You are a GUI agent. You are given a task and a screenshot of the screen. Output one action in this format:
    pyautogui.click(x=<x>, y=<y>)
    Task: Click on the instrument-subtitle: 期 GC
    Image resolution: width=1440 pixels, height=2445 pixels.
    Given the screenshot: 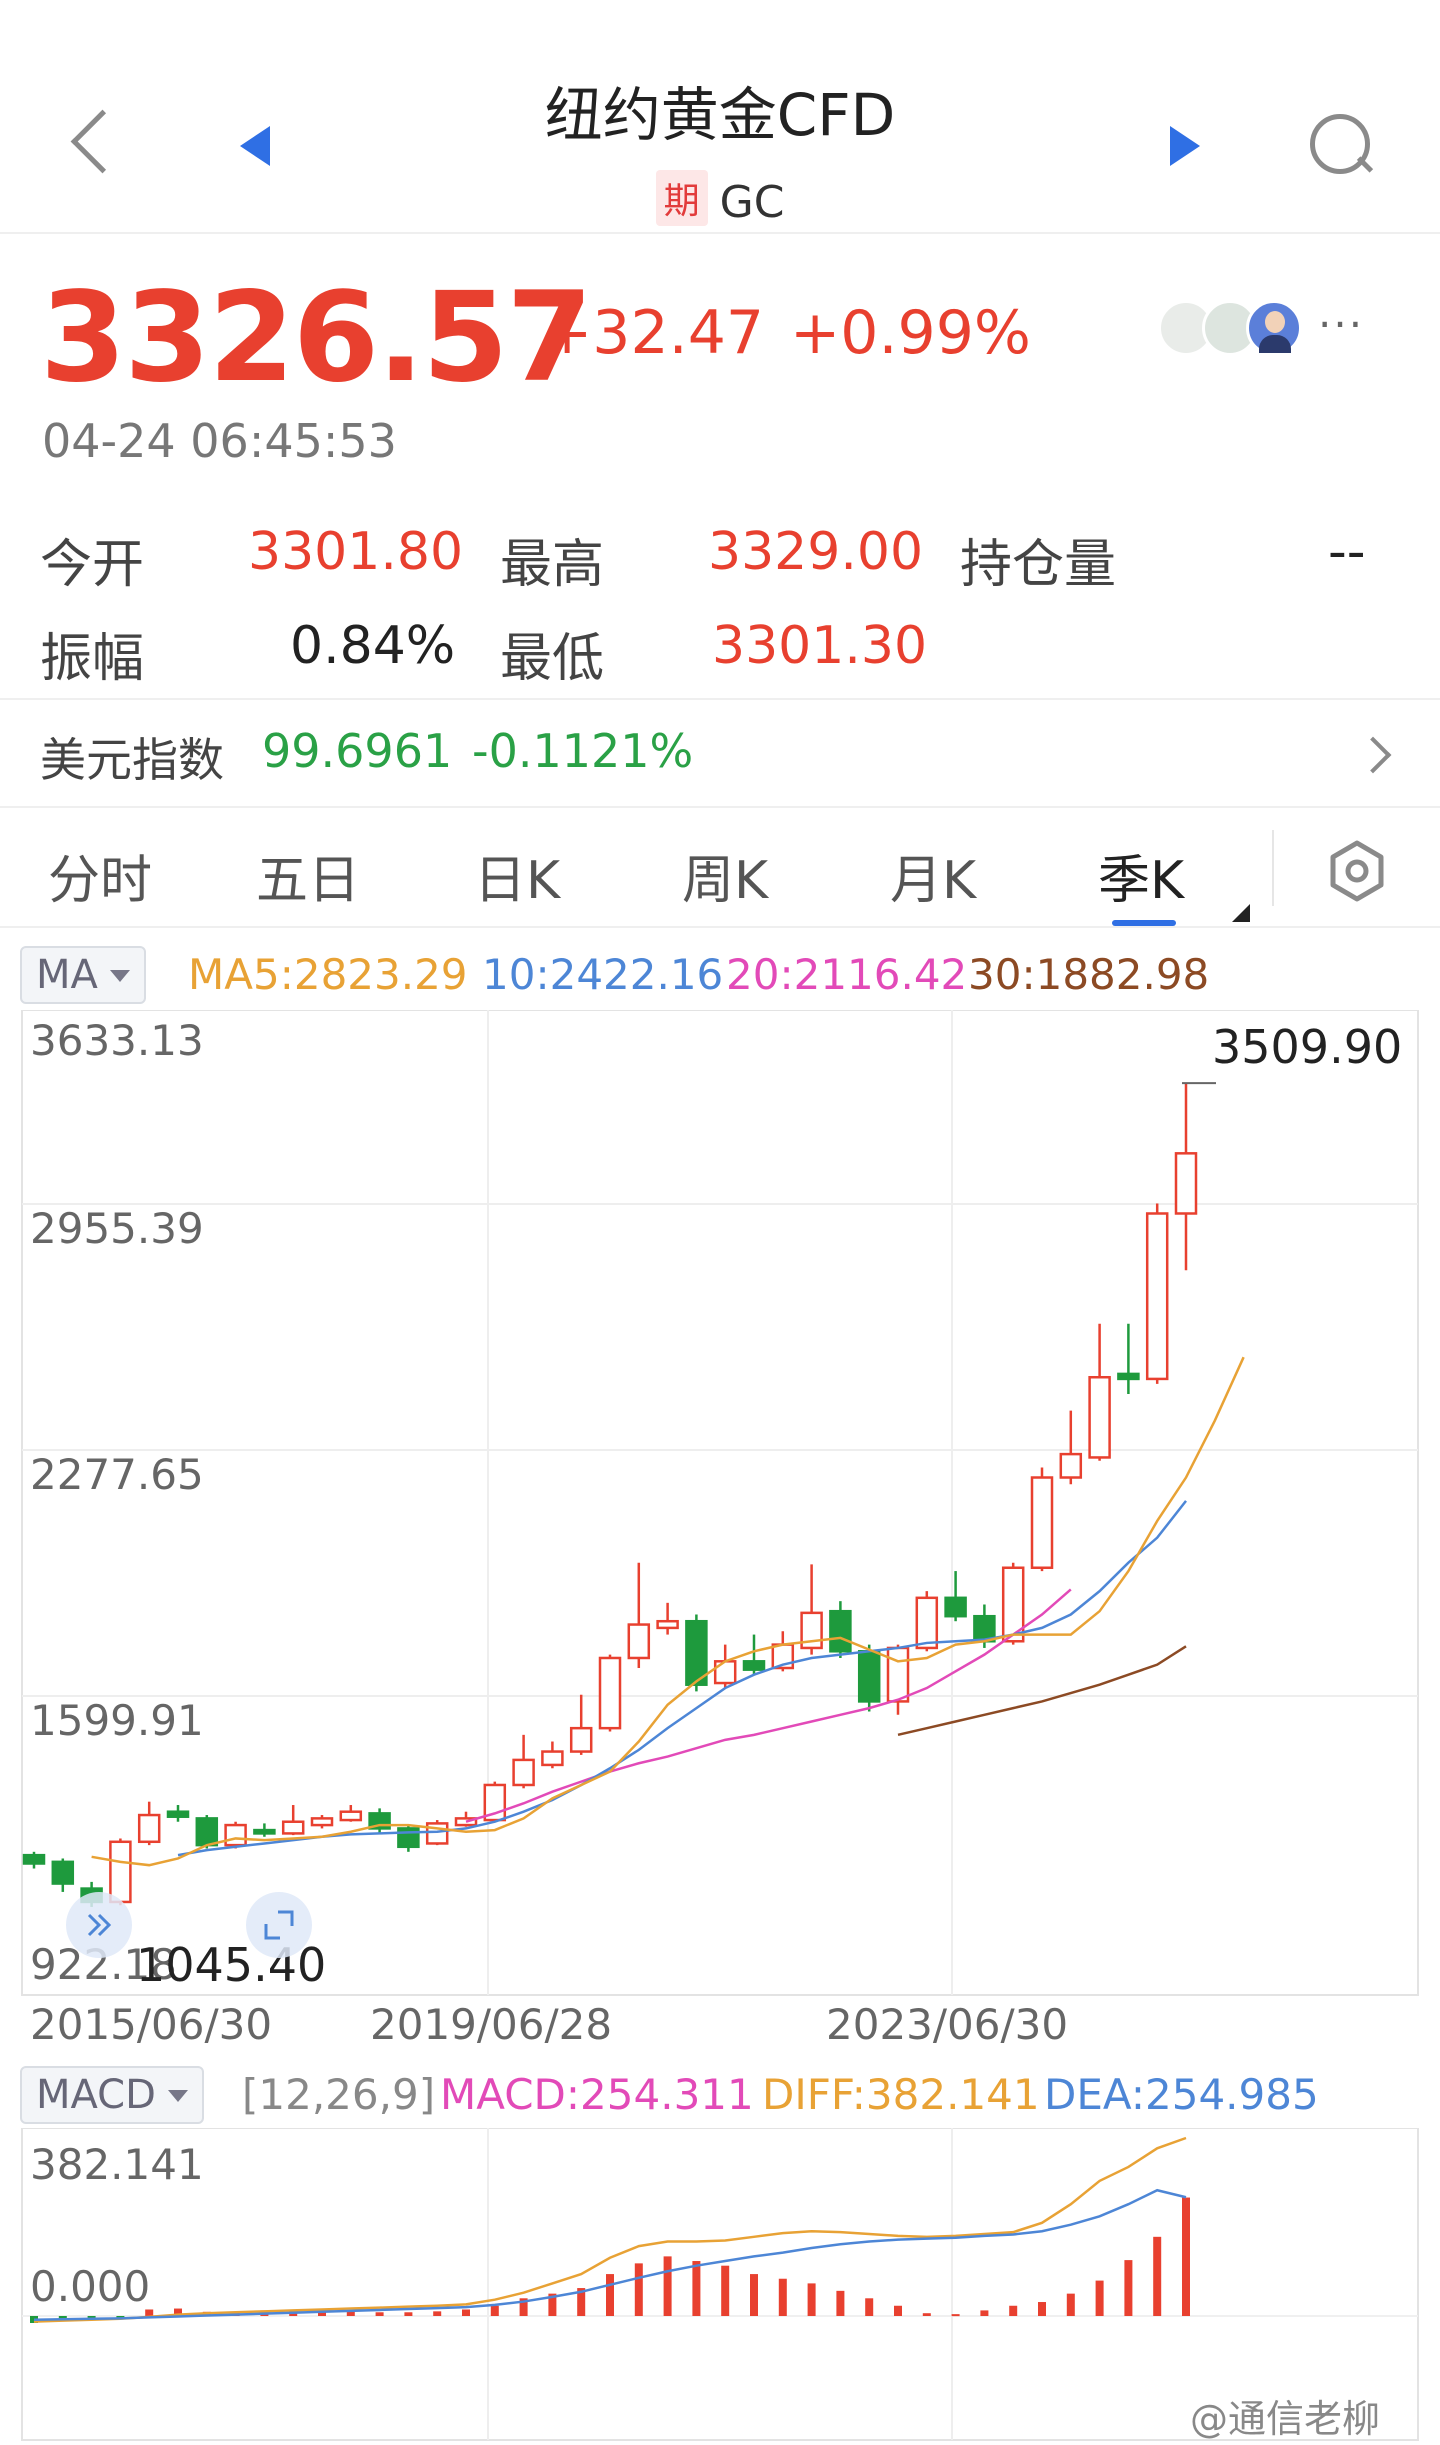 What is the action you would take?
    pyautogui.click(x=720, y=199)
    